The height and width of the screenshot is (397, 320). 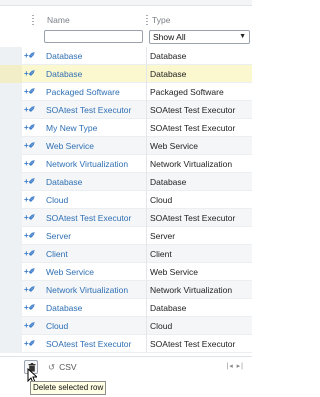 What do you see at coordinates (169, 37) in the screenshot?
I see `type-filter-value: Show All` at bounding box center [169, 37].